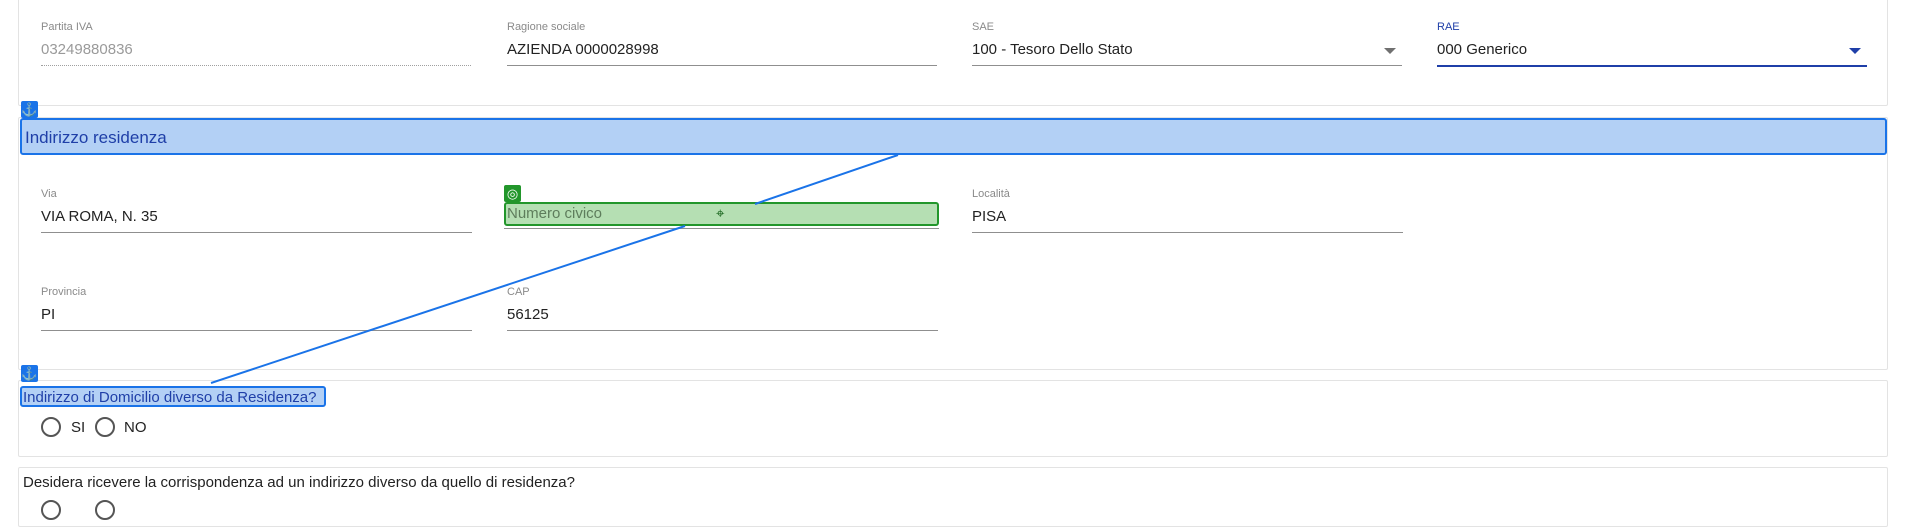 This screenshot has height=527, width=1907. What do you see at coordinates (555, 213) in the screenshot?
I see `numero-civico-placeholder: Numero civico` at bounding box center [555, 213].